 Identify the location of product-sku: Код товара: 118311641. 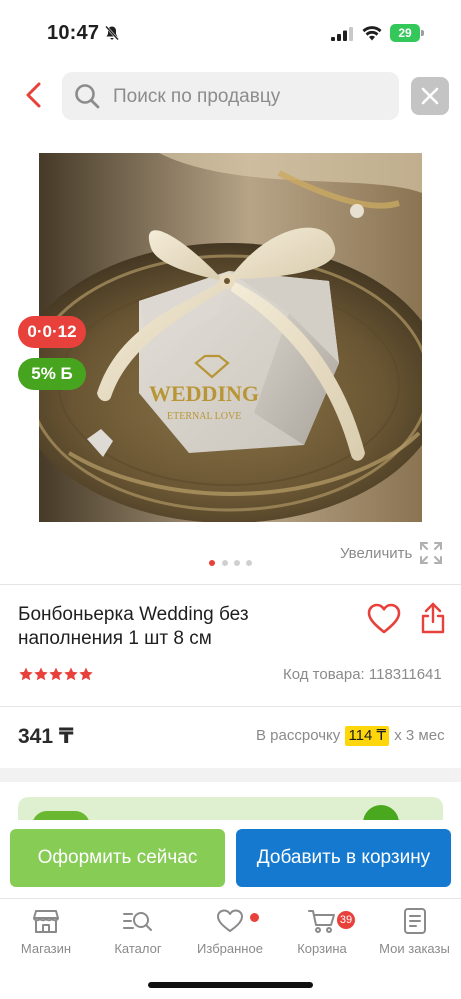
(362, 674).